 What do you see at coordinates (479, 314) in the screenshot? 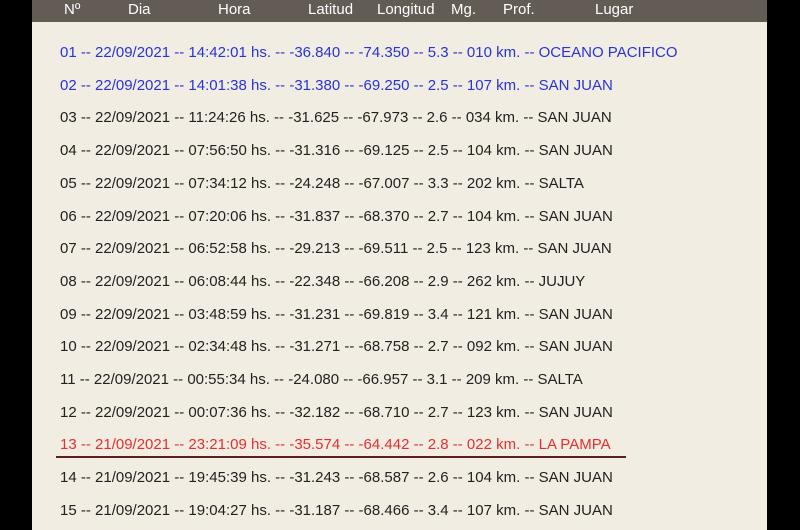
I see `row-depth: 121` at bounding box center [479, 314].